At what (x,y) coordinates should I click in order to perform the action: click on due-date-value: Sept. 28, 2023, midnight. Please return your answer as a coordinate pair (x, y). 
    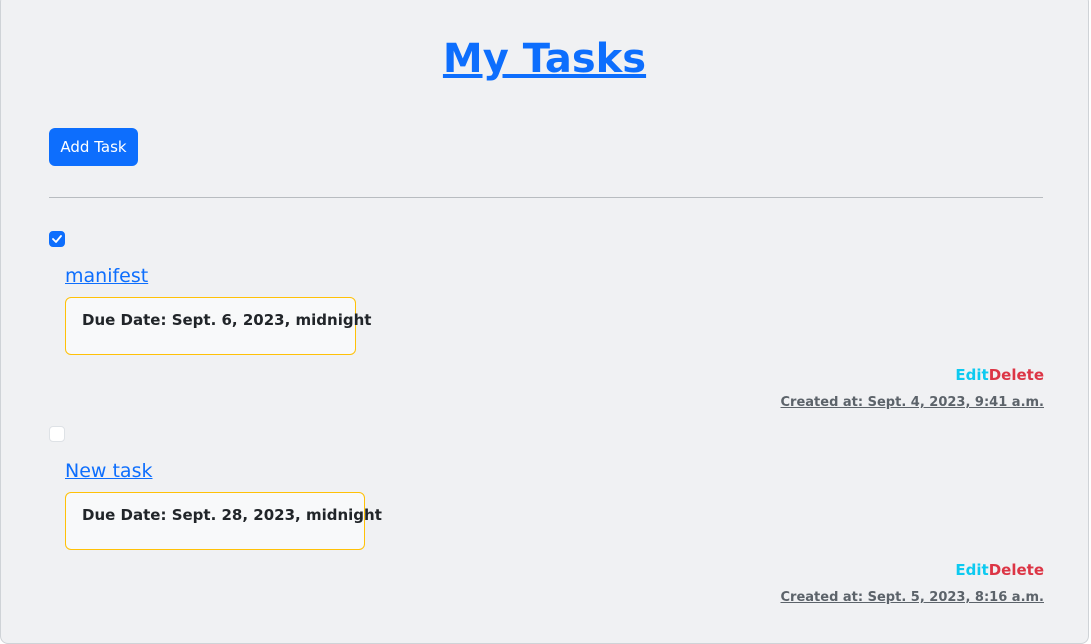
    Looking at the image, I should click on (276, 515).